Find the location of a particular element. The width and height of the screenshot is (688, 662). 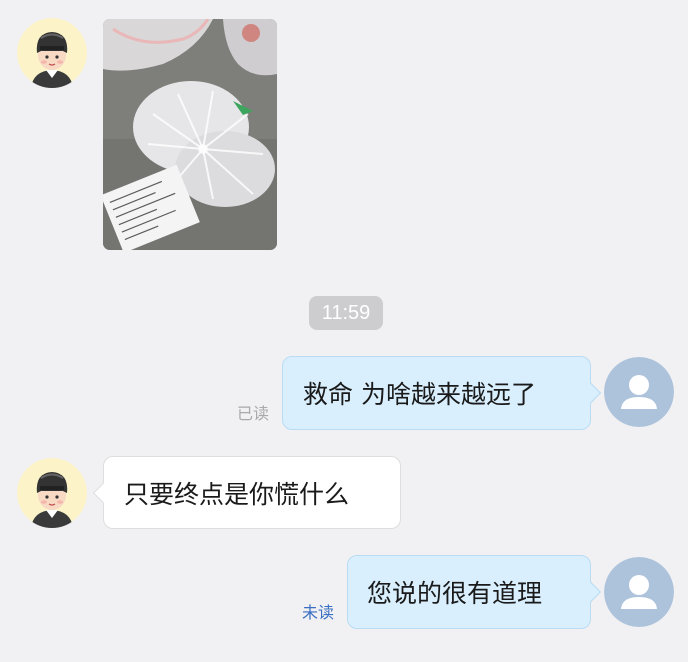

photo-message is located at coordinates (190, 134).